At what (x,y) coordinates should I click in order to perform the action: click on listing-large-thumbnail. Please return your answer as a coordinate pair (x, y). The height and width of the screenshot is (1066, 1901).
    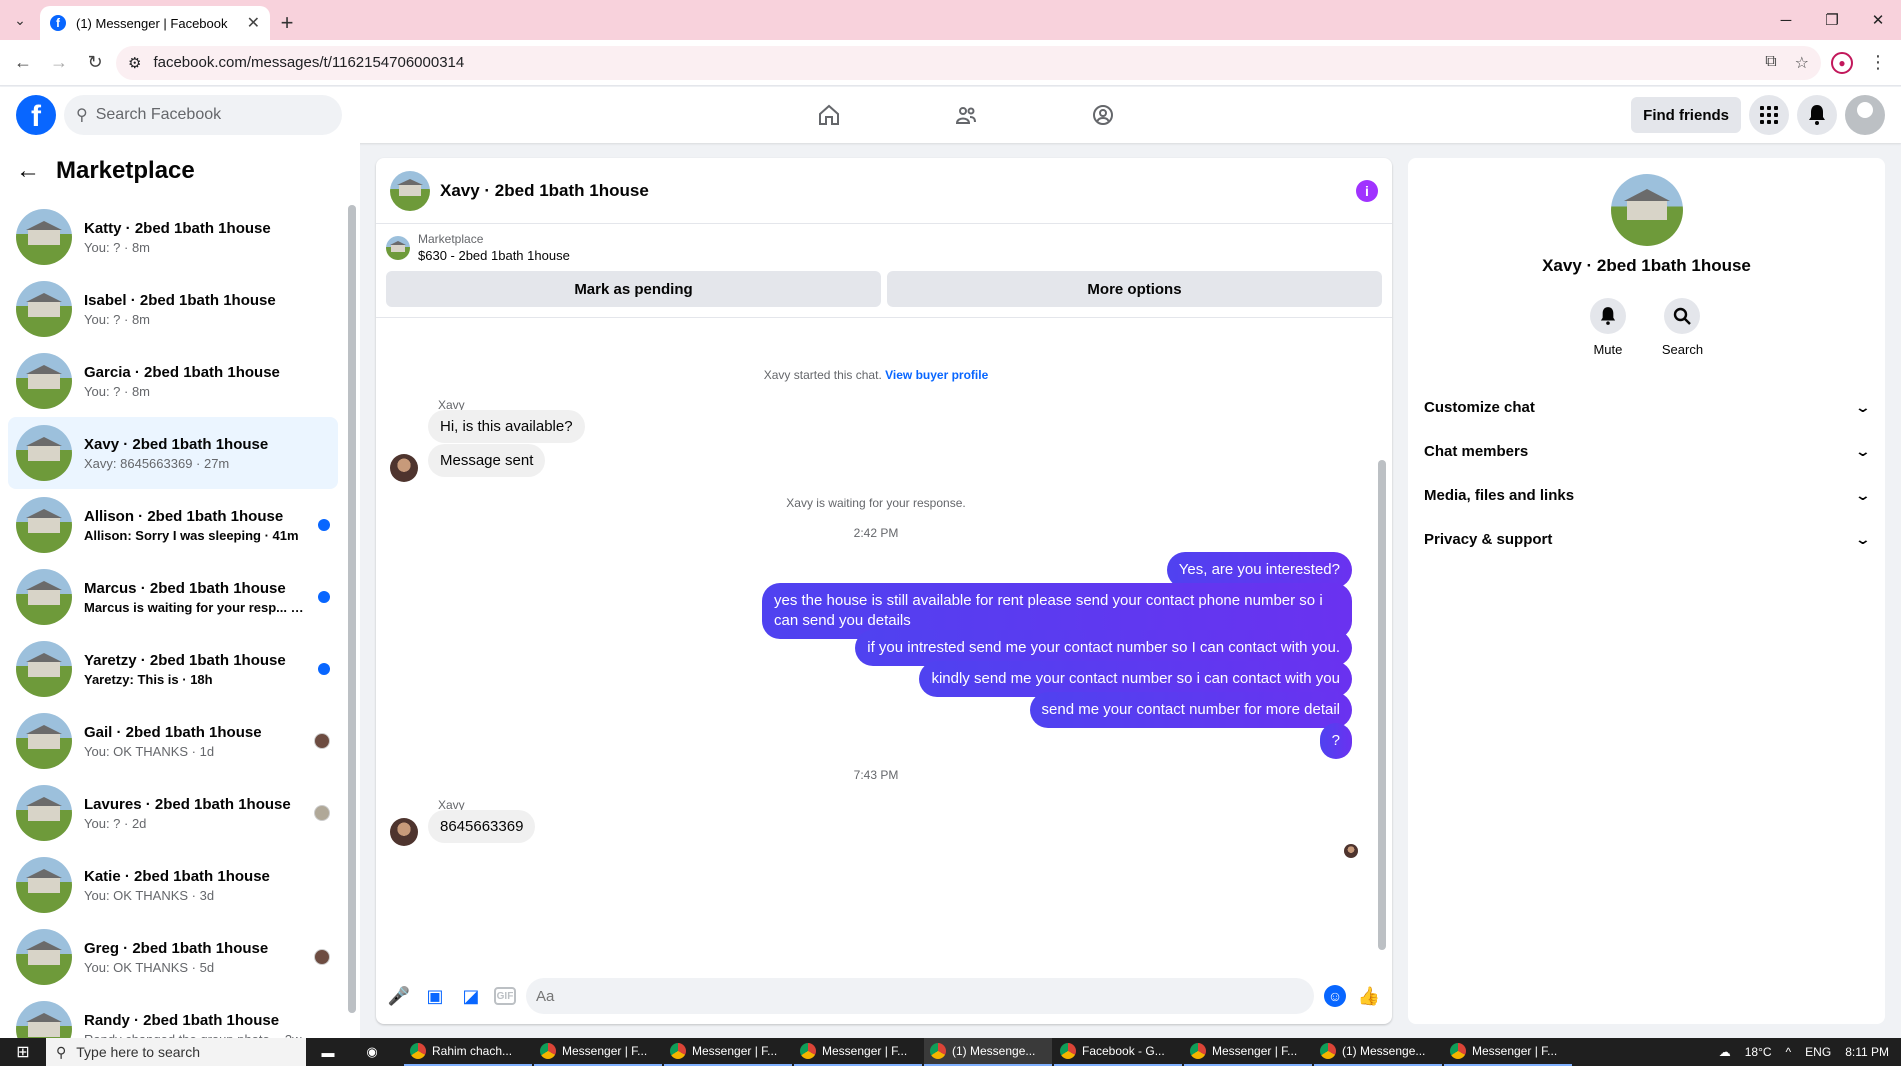
    Looking at the image, I should click on (1646, 210).